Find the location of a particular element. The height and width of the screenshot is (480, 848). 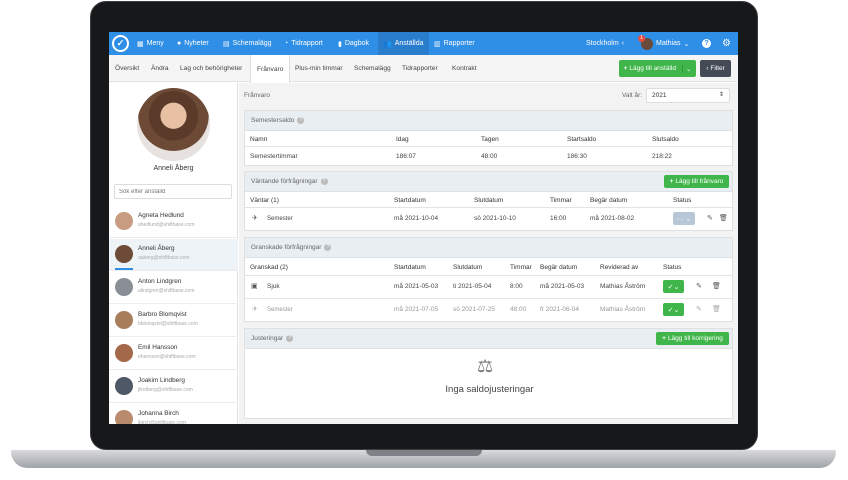

sort-icon: ⇕ is located at coordinates (721, 95).